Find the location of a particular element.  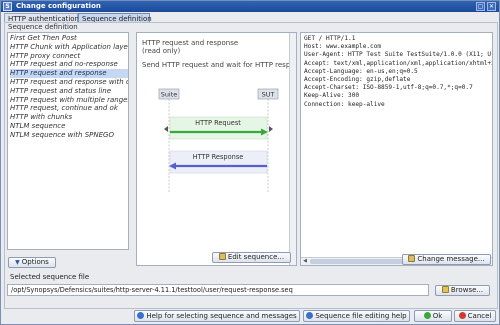

cancel-button: Cancel is located at coordinates (475, 316).